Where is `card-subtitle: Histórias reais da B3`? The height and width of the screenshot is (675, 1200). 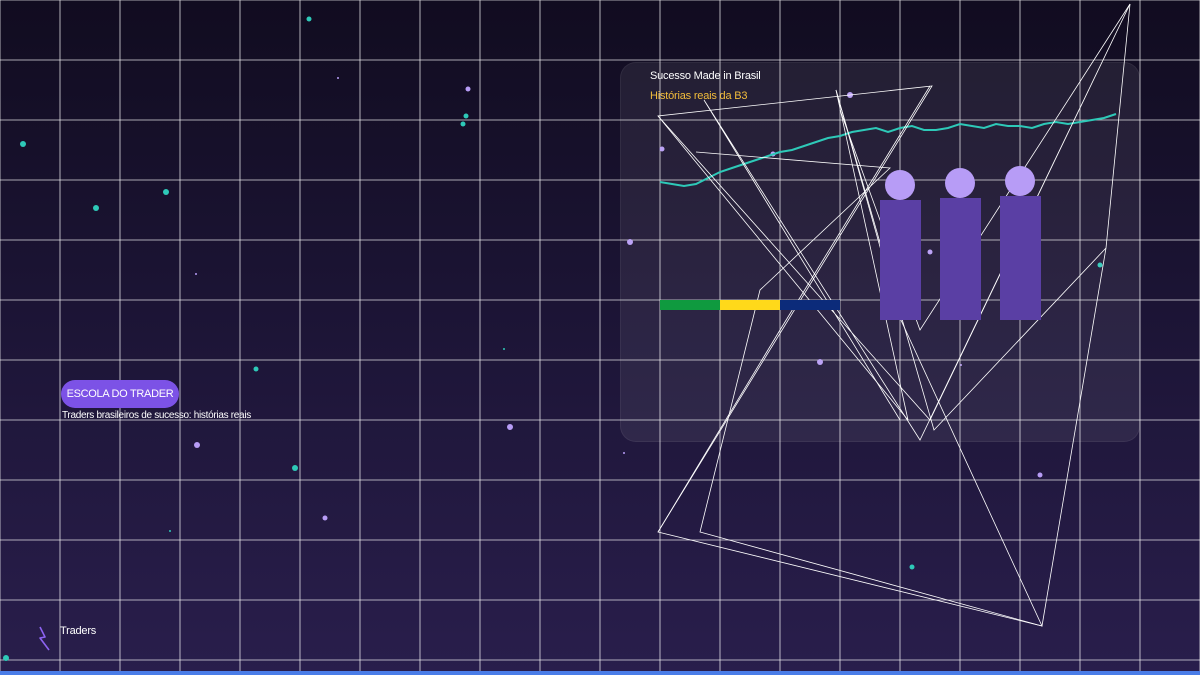 card-subtitle: Histórias reais da B3 is located at coordinates (699, 96).